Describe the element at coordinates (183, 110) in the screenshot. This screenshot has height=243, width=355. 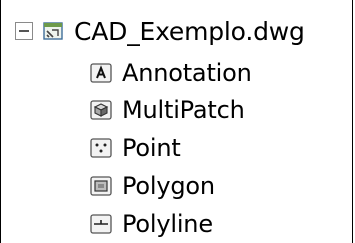
I see `tree-item-label: MultiPatch` at that location.